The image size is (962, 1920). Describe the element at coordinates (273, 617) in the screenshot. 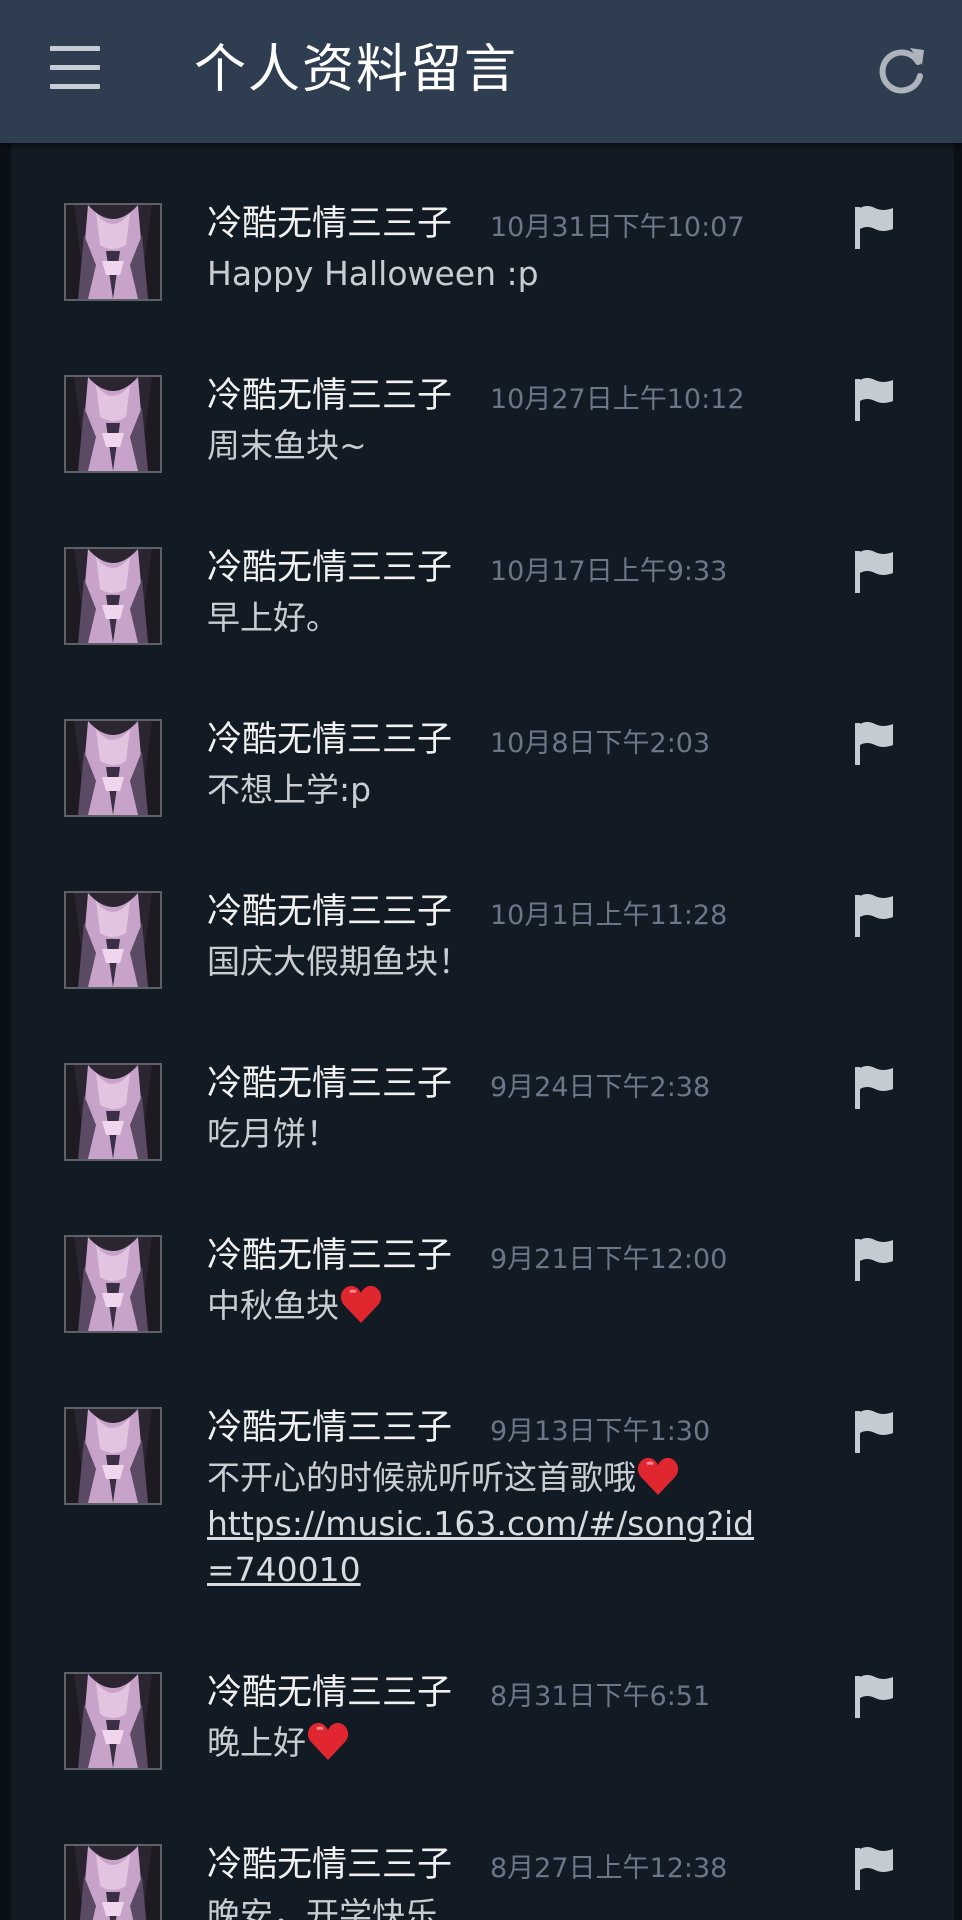

I see `comment-text-content: 早上好。` at that location.